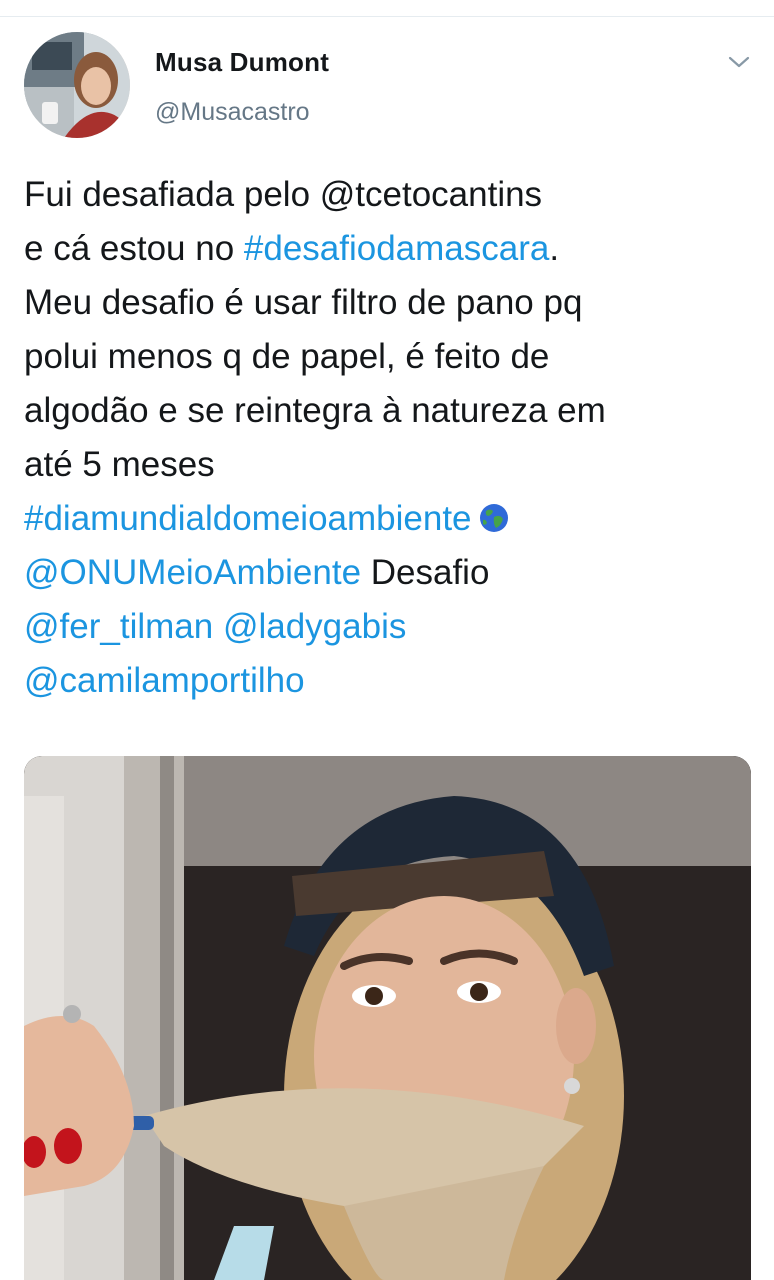  I want to click on tweet-line: #diamundialdomeioambiente, so click(389, 519).